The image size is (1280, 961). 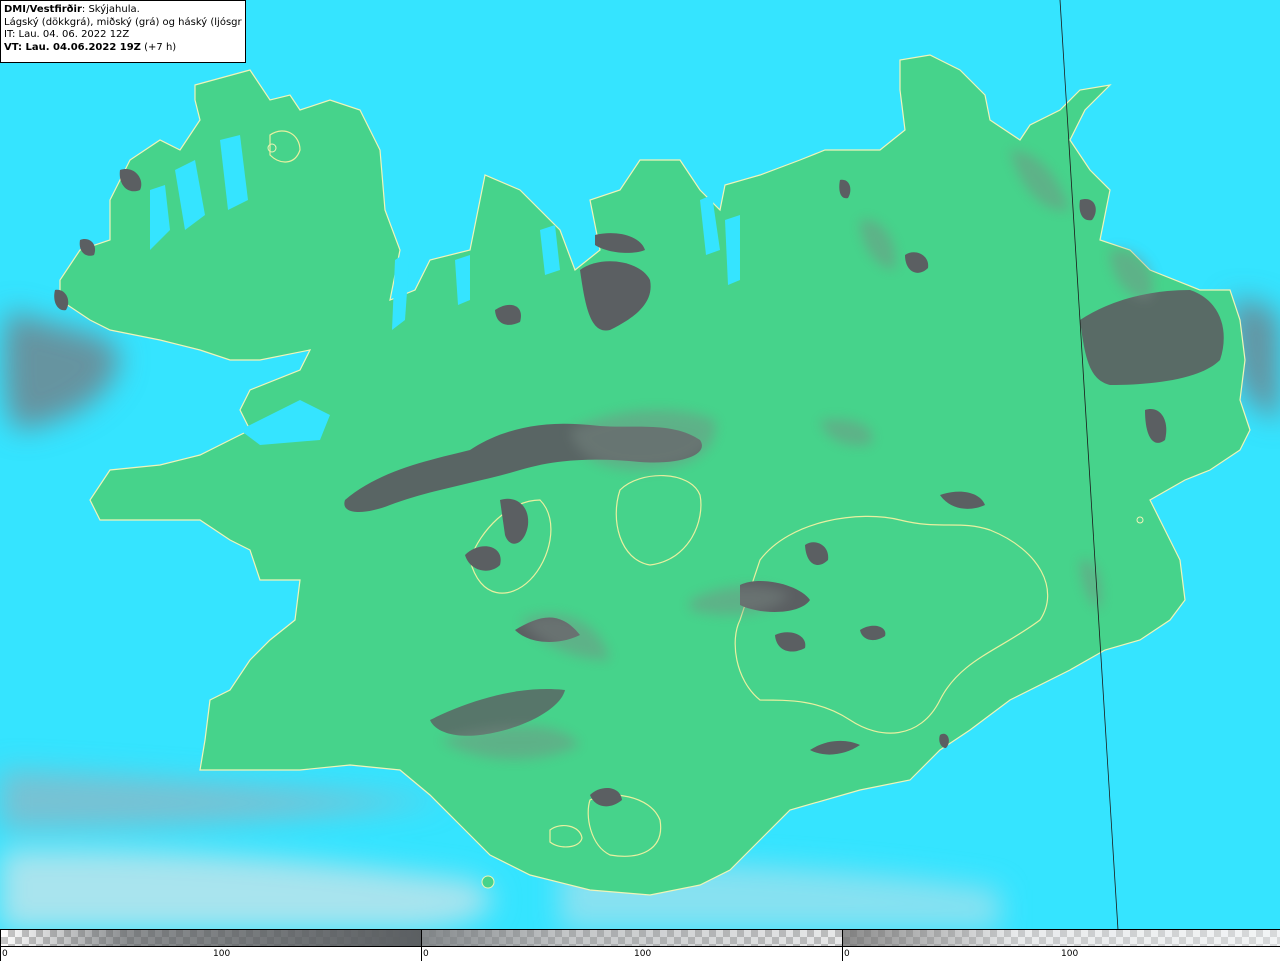 I want to click on legend-low-bar, so click(x=211, y=938).